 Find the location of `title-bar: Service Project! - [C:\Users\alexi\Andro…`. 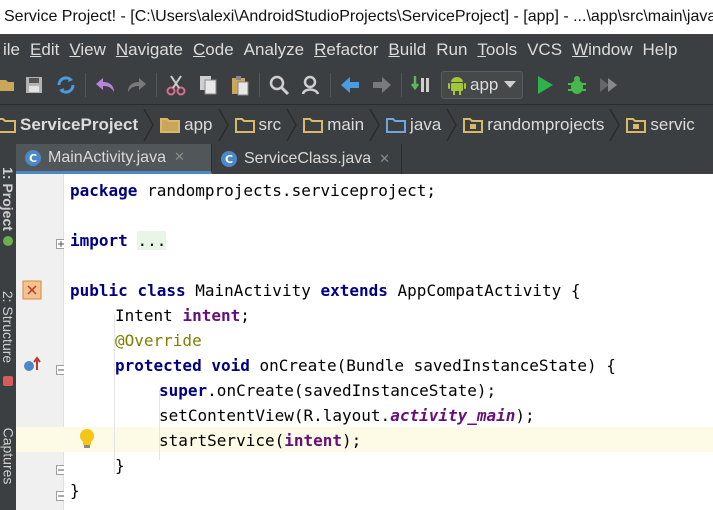

title-bar: Service Project! - [C:\Users\alexi\Andro… is located at coordinates (356, 17).